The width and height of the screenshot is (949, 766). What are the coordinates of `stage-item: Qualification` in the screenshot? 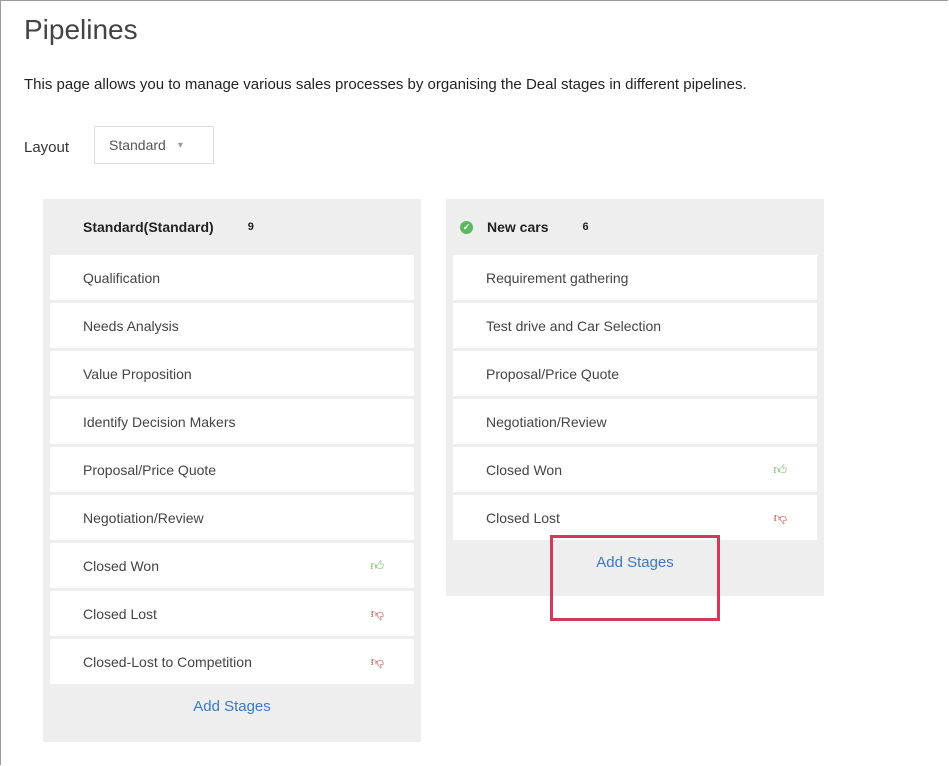 It's located at (232, 277).